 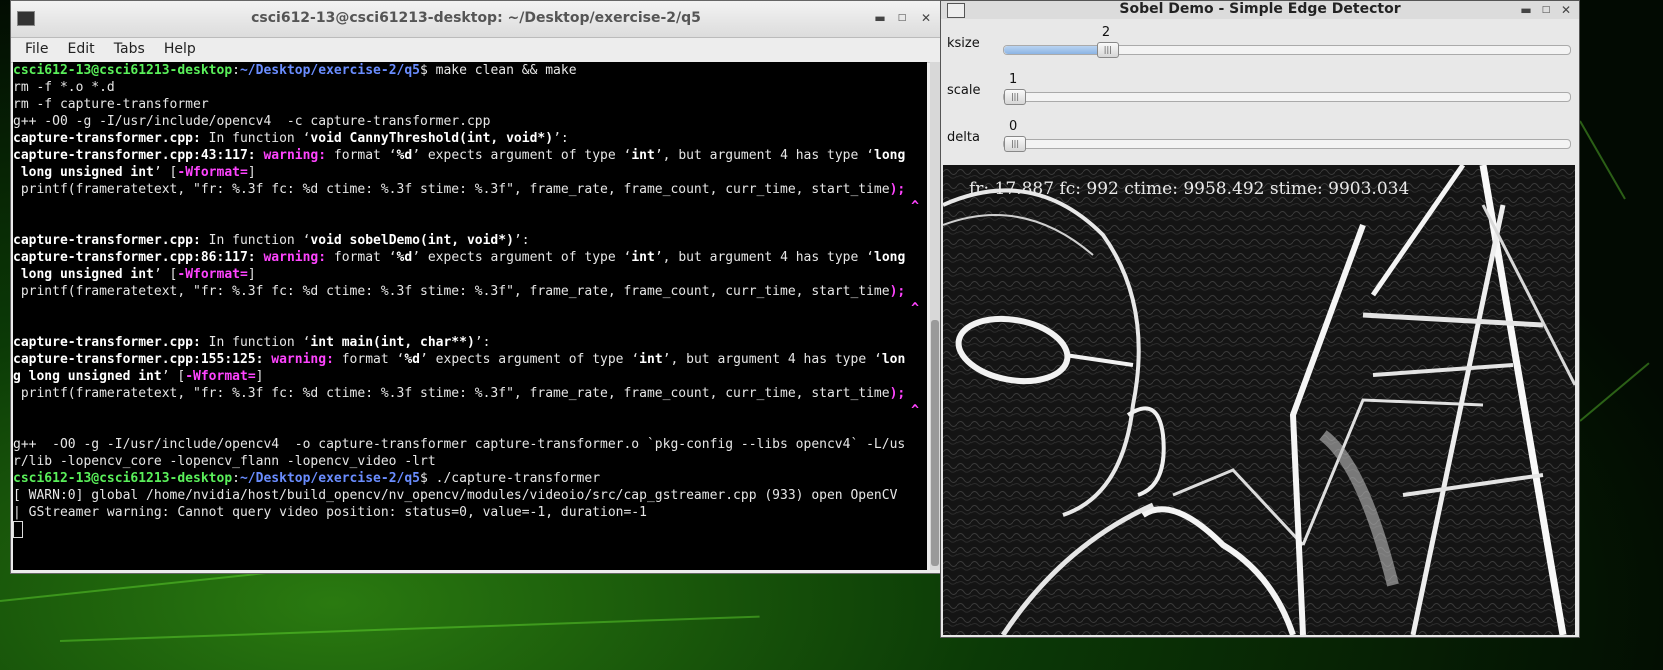 What do you see at coordinates (82, 47) in the screenshot?
I see `menu-edit: Edit` at bounding box center [82, 47].